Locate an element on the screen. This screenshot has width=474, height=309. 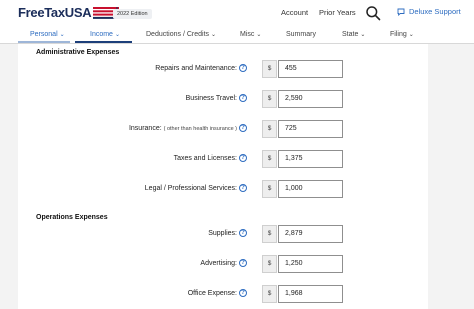
section-title-operations: Operations Expenses is located at coordinates (72, 217).